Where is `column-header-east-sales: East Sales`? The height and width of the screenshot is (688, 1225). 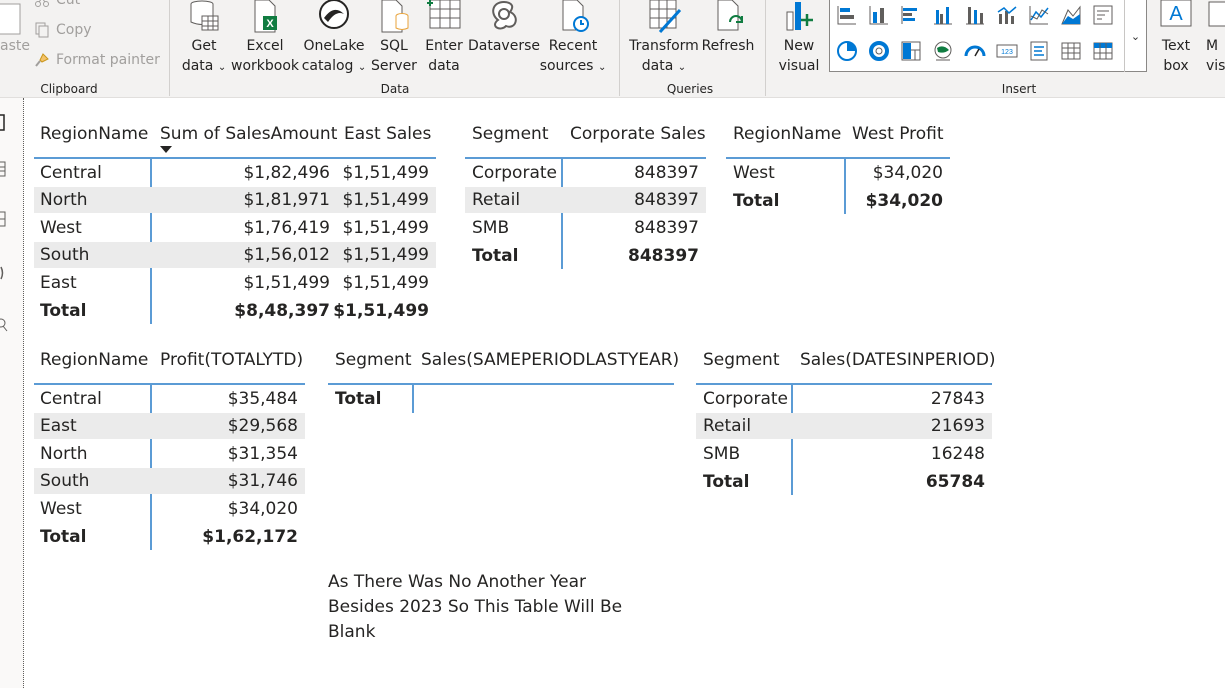
column-header-east-sales: East Sales is located at coordinates (387, 134).